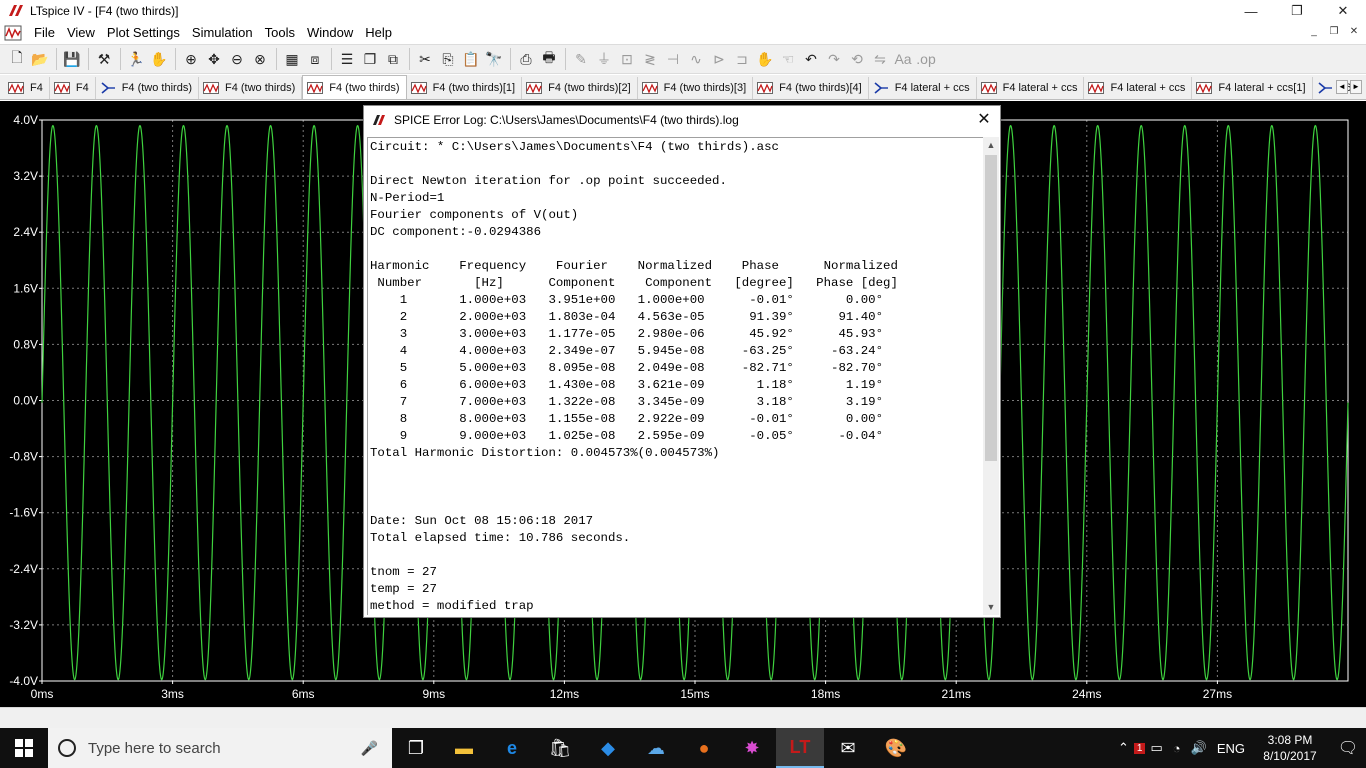  I want to click on taskbar-search: Type here to search 🎤, so click(220, 748).